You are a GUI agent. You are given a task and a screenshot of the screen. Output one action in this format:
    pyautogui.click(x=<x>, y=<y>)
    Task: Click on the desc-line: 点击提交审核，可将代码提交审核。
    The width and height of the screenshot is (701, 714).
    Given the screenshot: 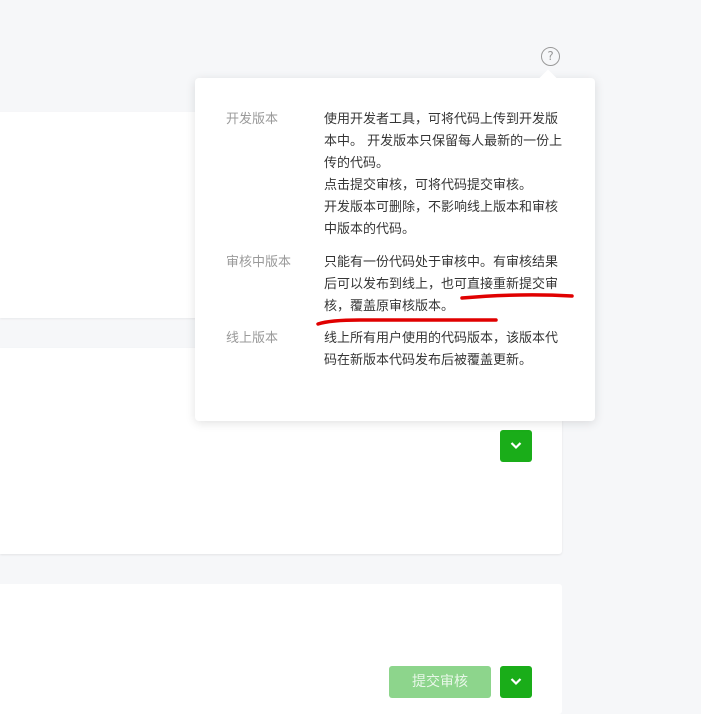 What is the action you would take?
    pyautogui.click(x=428, y=185)
    